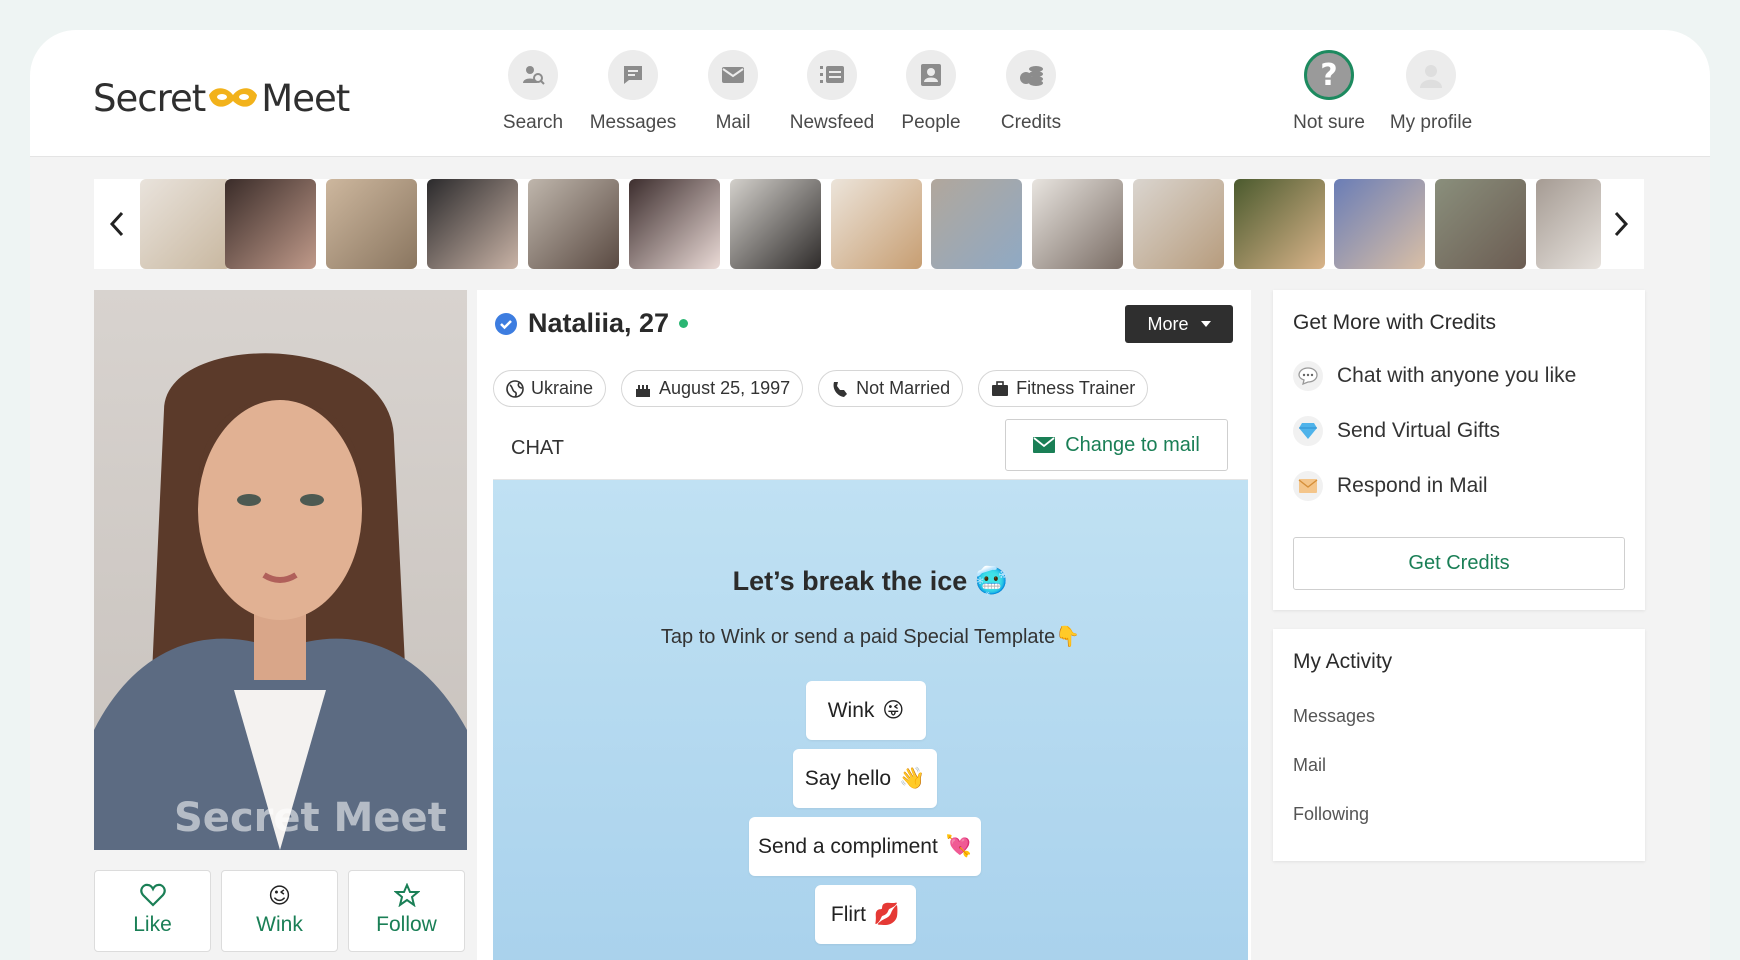  What do you see at coordinates (1116, 445) in the screenshot?
I see `change-to-mail-button: Change to mail` at bounding box center [1116, 445].